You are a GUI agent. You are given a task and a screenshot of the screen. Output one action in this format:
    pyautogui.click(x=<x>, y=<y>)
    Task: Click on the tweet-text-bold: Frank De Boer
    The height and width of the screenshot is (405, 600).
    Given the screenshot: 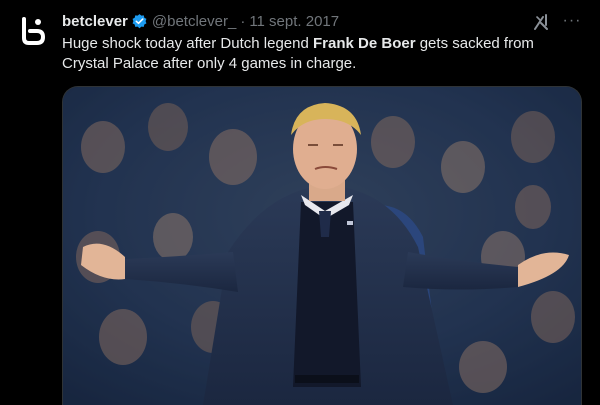 What is the action you would take?
    pyautogui.click(x=364, y=43)
    